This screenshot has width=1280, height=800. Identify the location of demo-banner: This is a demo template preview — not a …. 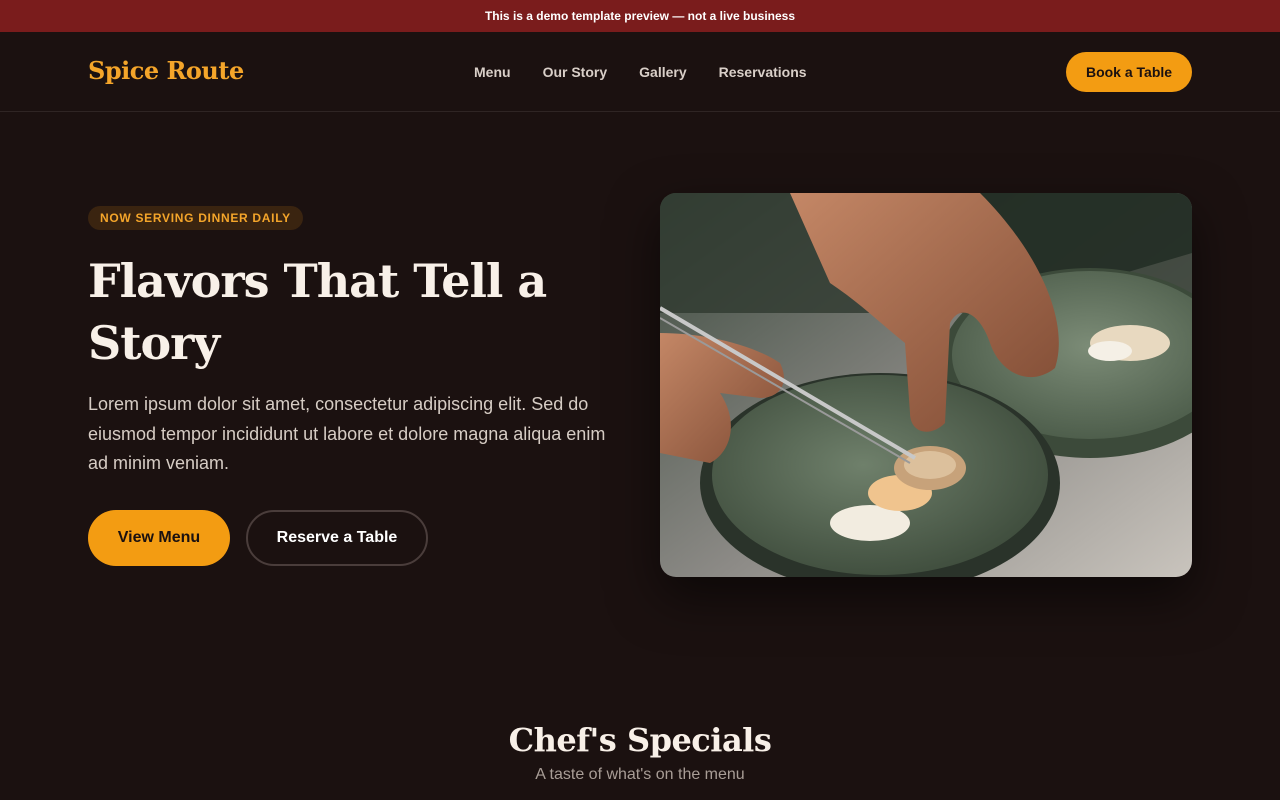
(640, 16).